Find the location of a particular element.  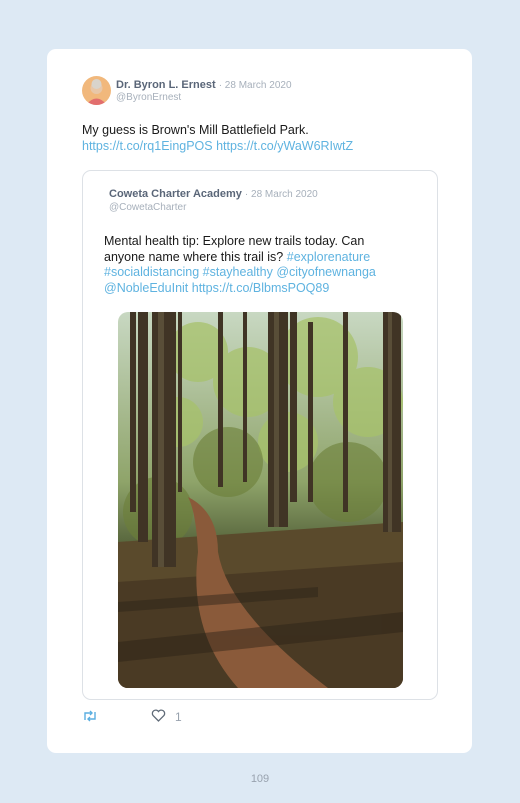

quoted-author-line: Coweta Charter Academy · 28 March 2020 is located at coordinates (213, 194).